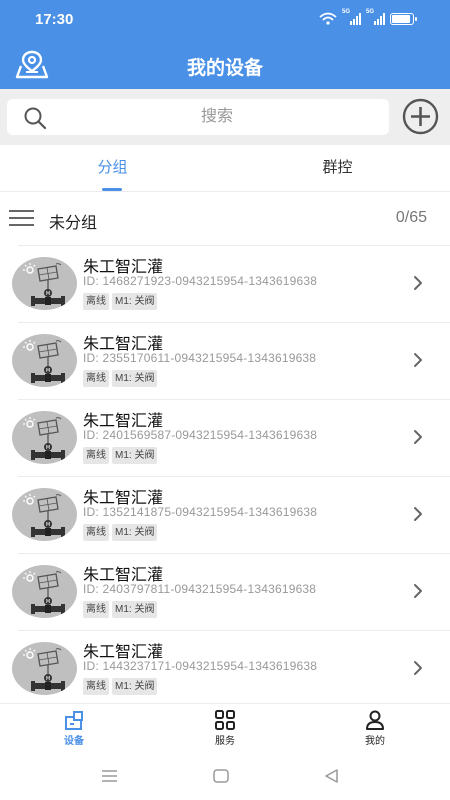 The width and height of the screenshot is (450, 800). I want to click on nav-mine: 我的, so click(375, 728).